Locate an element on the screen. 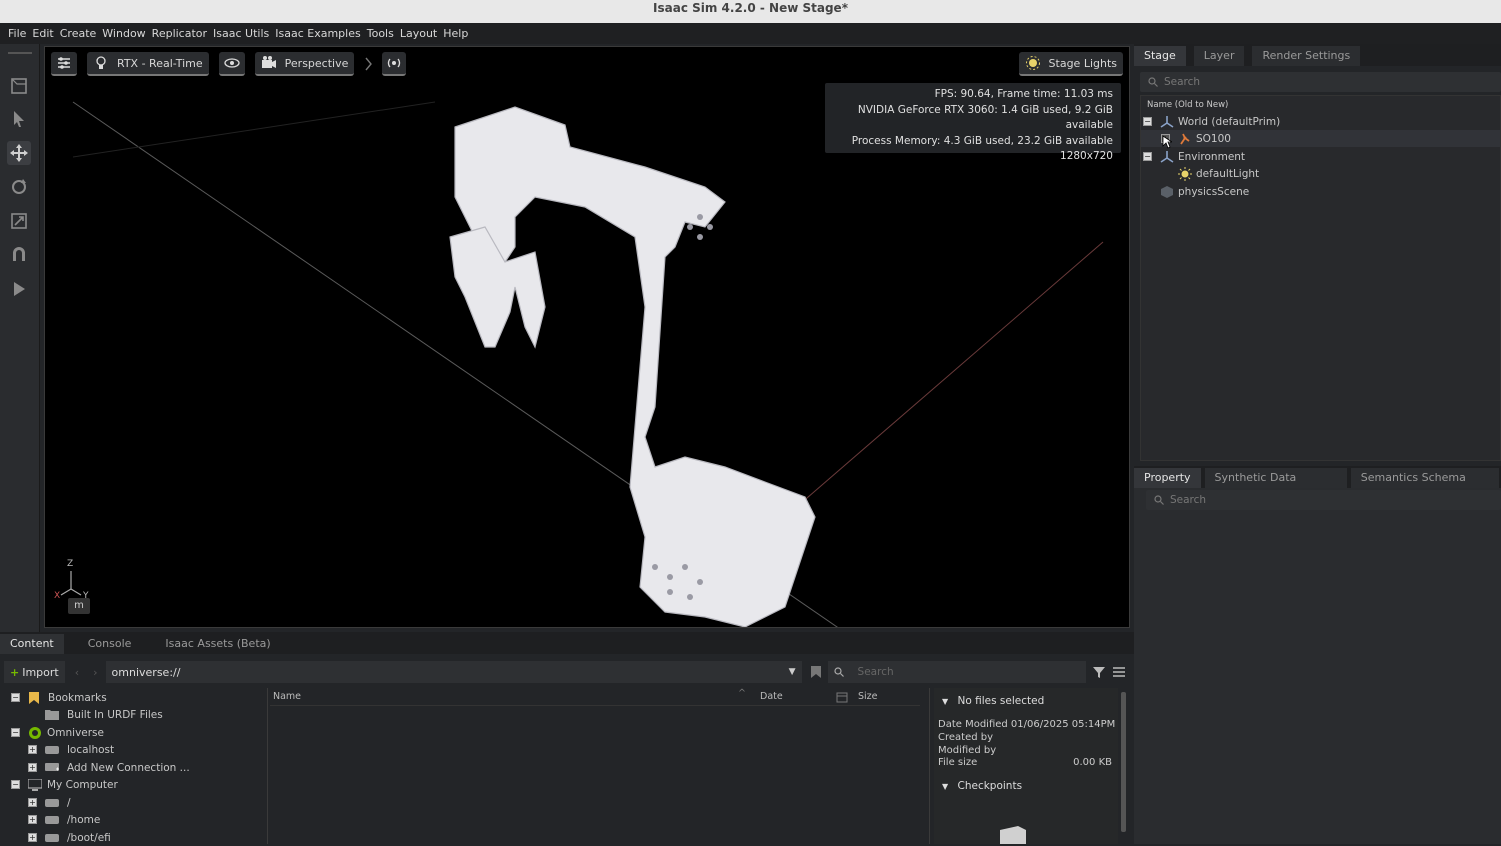 The width and height of the screenshot is (1501, 846). import-button: + Import is located at coordinates (34, 672).